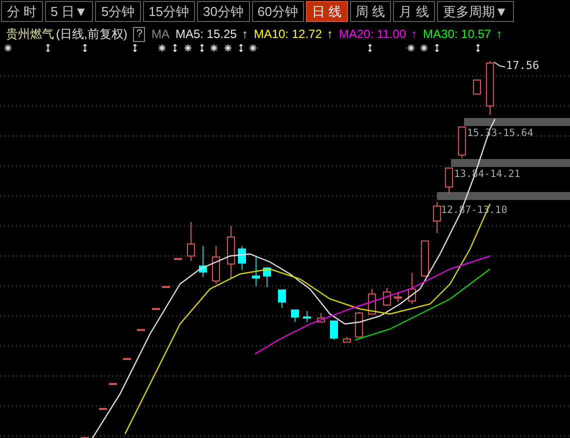 The width and height of the screenshot is (570, 438). Describe the element at coordinates (372, 34) in the screenshot. I see `moving-average-value: MA20: 11.00` at that location.